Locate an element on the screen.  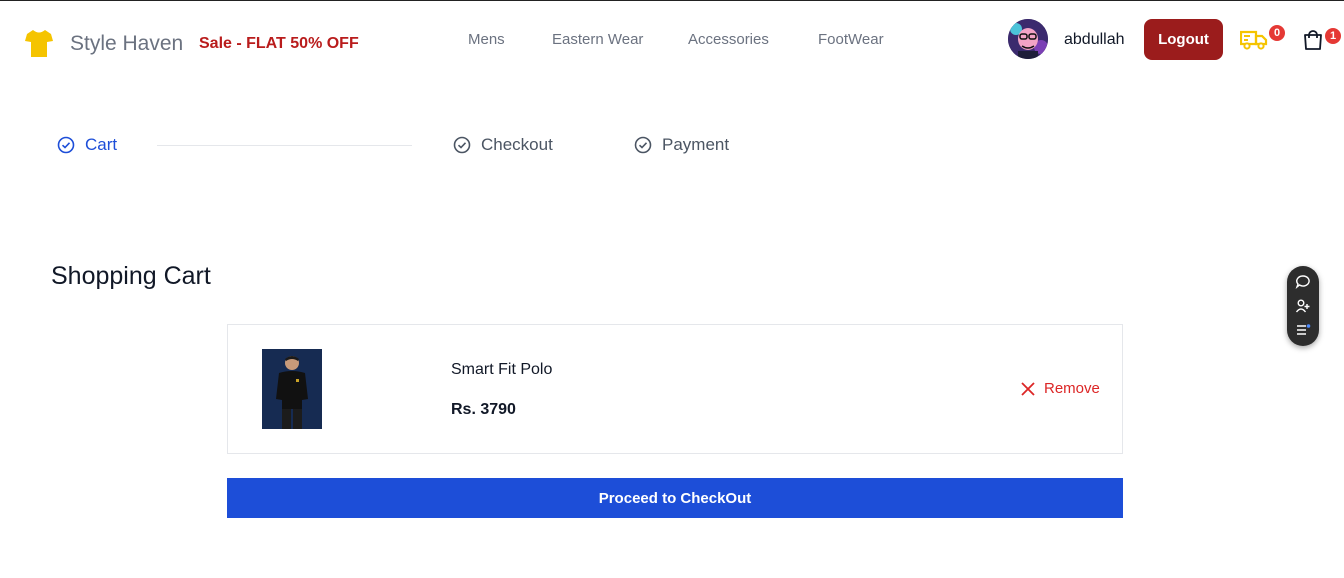
remove-label: Remove is located at coordinates (1072, 388).